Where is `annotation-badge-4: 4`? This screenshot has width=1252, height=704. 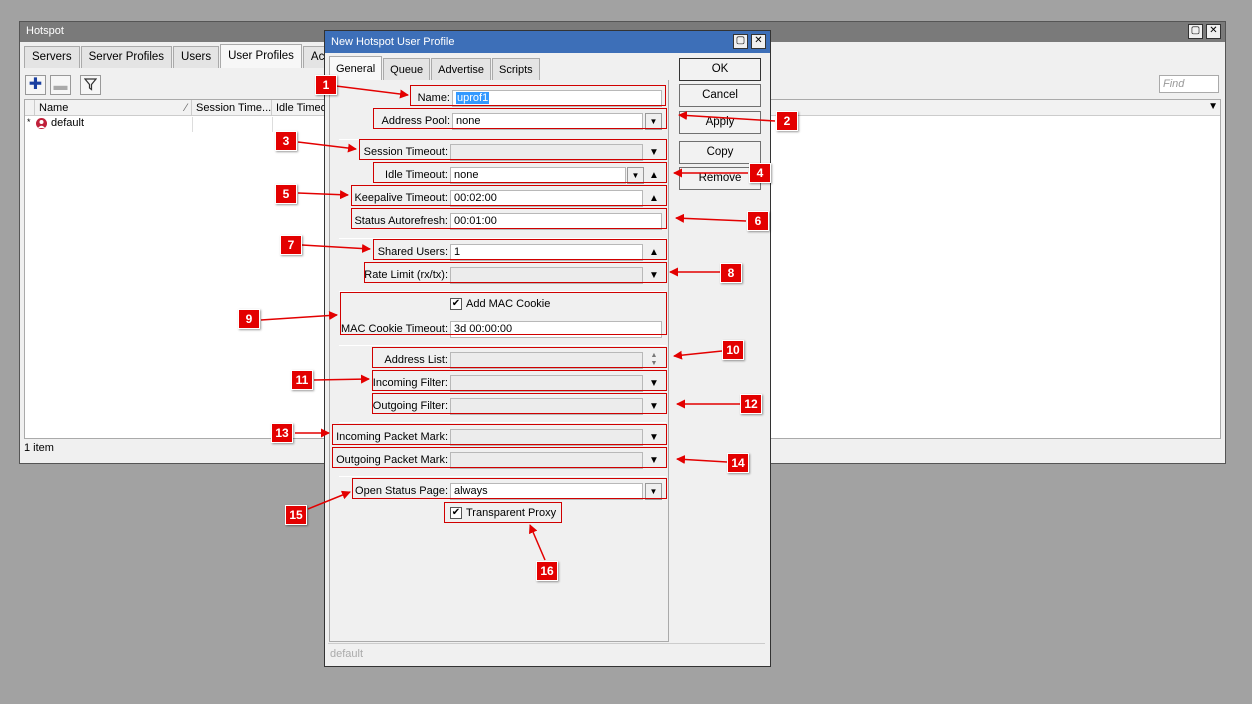 annotation-badge-4: 4 is located at coordinates (760, 173).